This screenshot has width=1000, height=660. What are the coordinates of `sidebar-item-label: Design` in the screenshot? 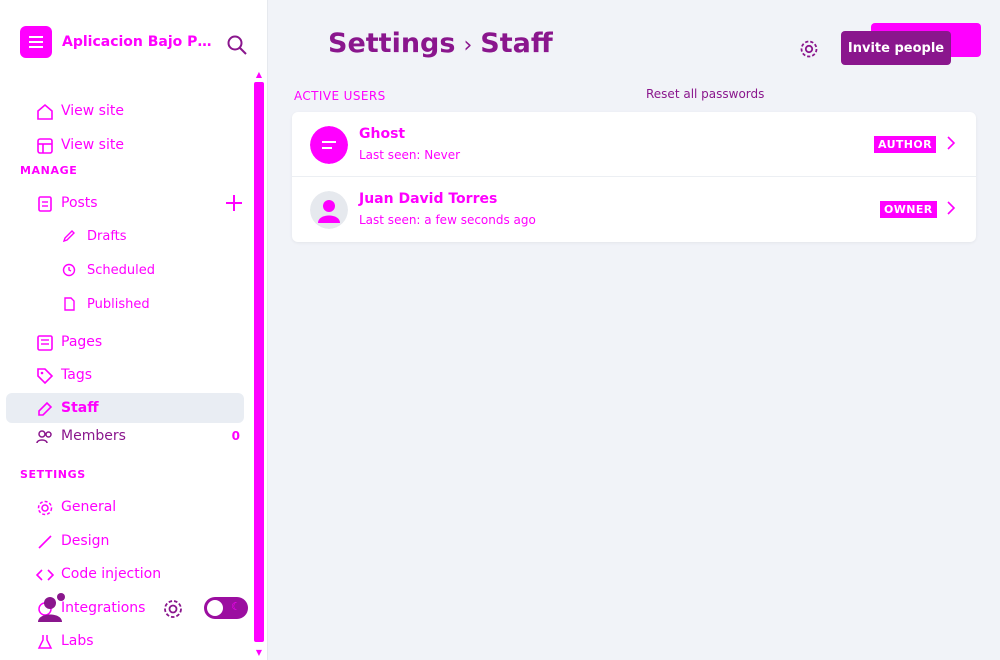 It's located at (85, 541).